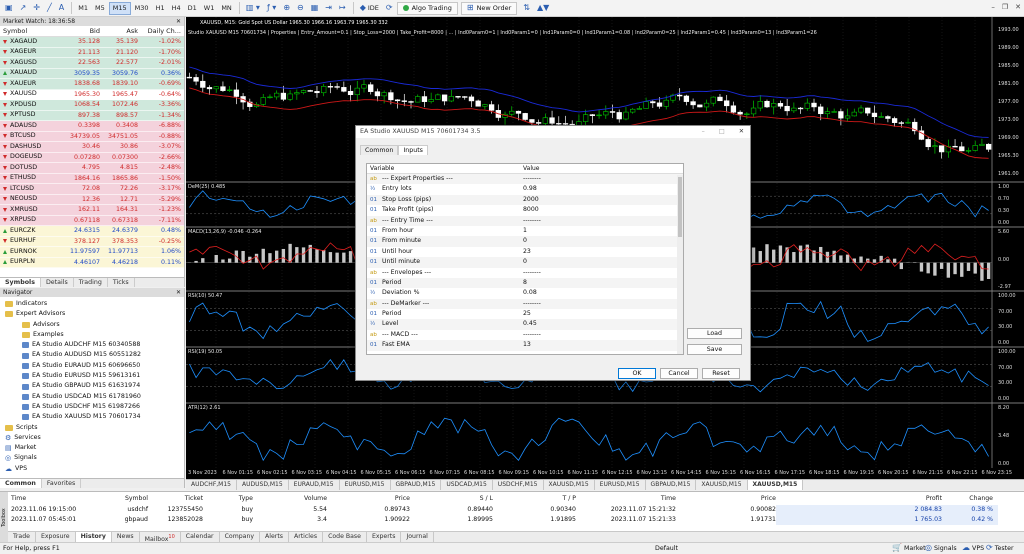 Image resolution: width=1024 pixels, height=554 pixels. I want to click on input-row: 01 Until minute 0, so click(525, 262).